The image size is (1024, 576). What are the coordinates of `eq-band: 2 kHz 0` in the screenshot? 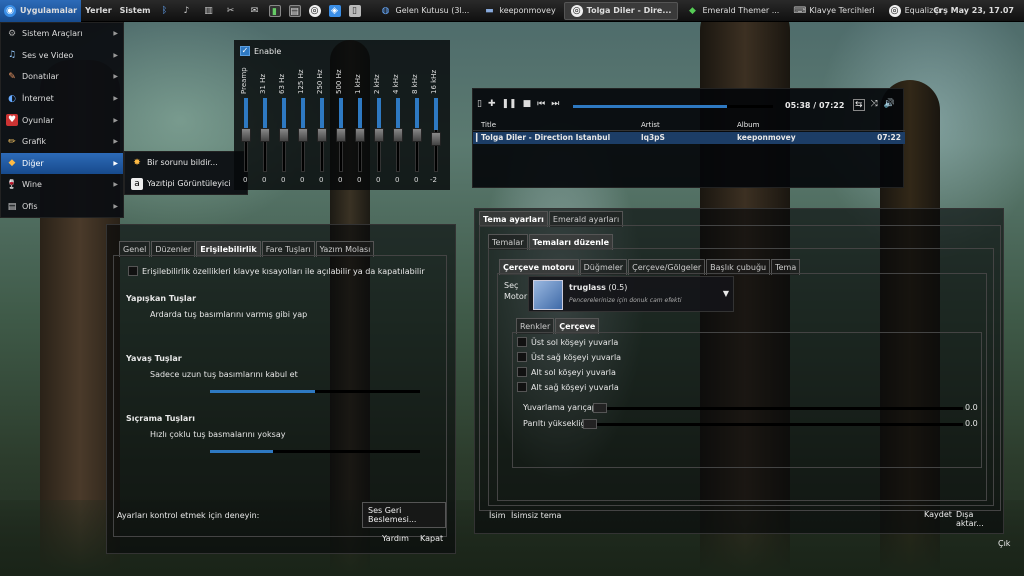 It's located at (380, 134).